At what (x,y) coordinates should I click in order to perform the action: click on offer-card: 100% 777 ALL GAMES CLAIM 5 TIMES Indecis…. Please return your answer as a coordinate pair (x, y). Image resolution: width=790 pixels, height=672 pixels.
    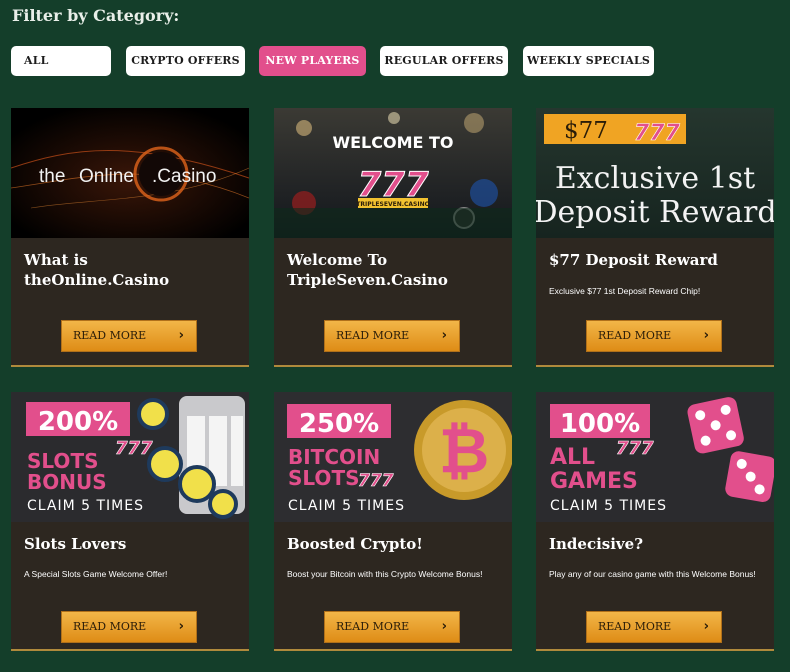
    Looking at the image, I should click on (655, 521).